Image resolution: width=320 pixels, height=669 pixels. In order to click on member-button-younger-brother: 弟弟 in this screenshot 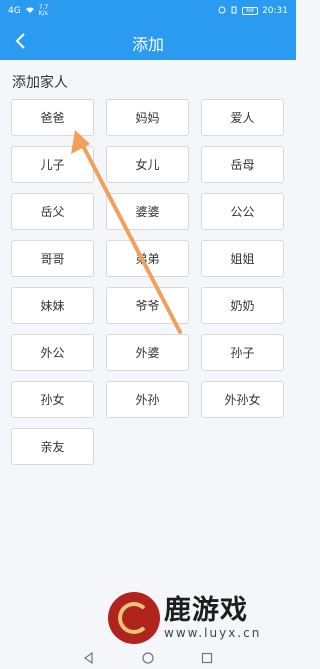, I will do `click(147, 258)`.